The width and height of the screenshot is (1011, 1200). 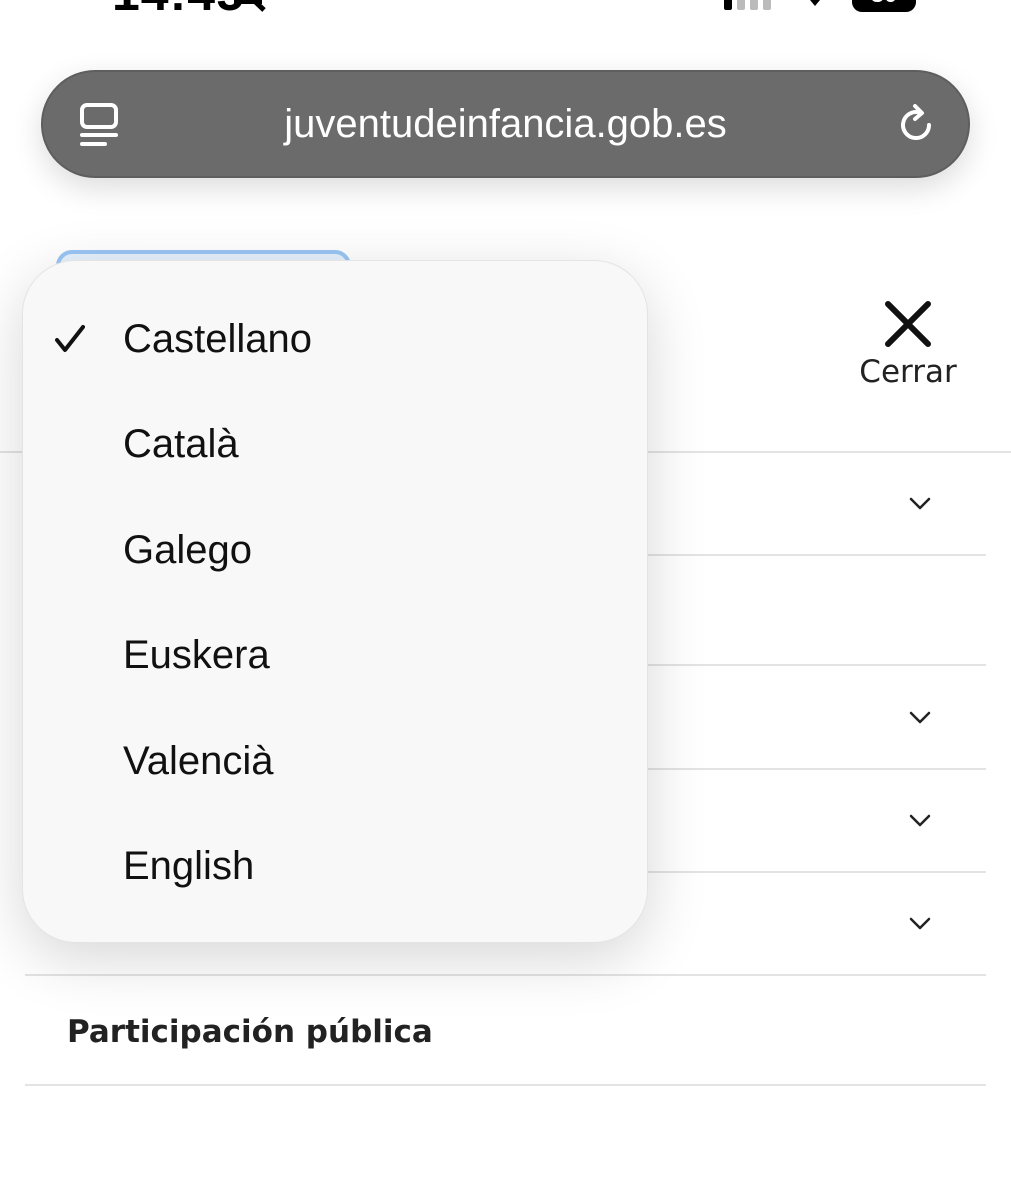 I want to click on status-bar: 14:45 80, so click(x=505, y=20).